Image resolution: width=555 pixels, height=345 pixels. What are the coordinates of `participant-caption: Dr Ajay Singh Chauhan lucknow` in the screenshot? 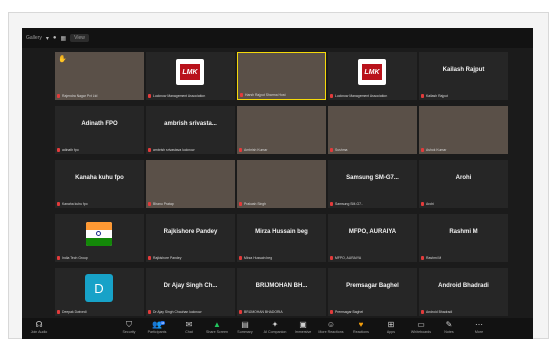 It's located at (177, 312).